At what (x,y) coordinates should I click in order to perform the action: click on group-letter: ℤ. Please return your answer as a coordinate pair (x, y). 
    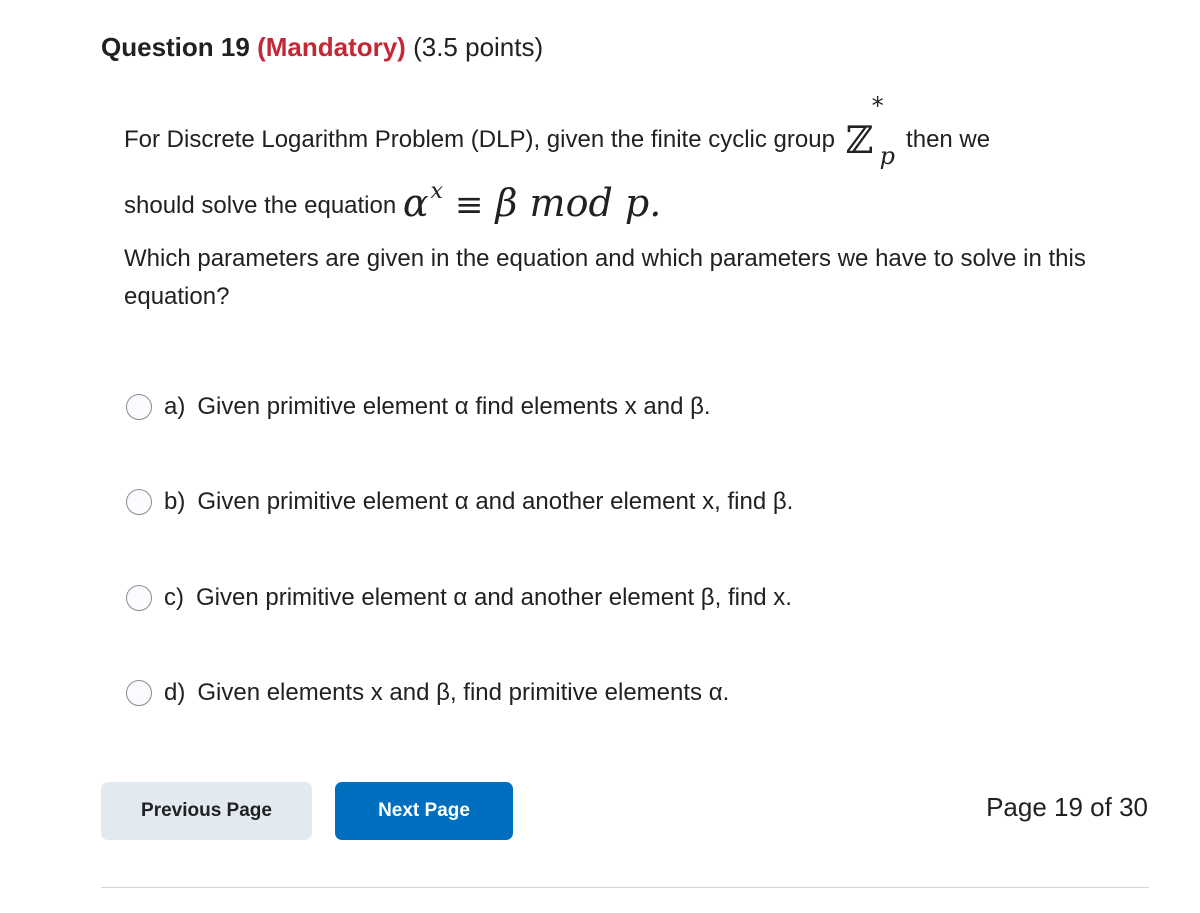
    Looking at the image, I should click on (859, 140).